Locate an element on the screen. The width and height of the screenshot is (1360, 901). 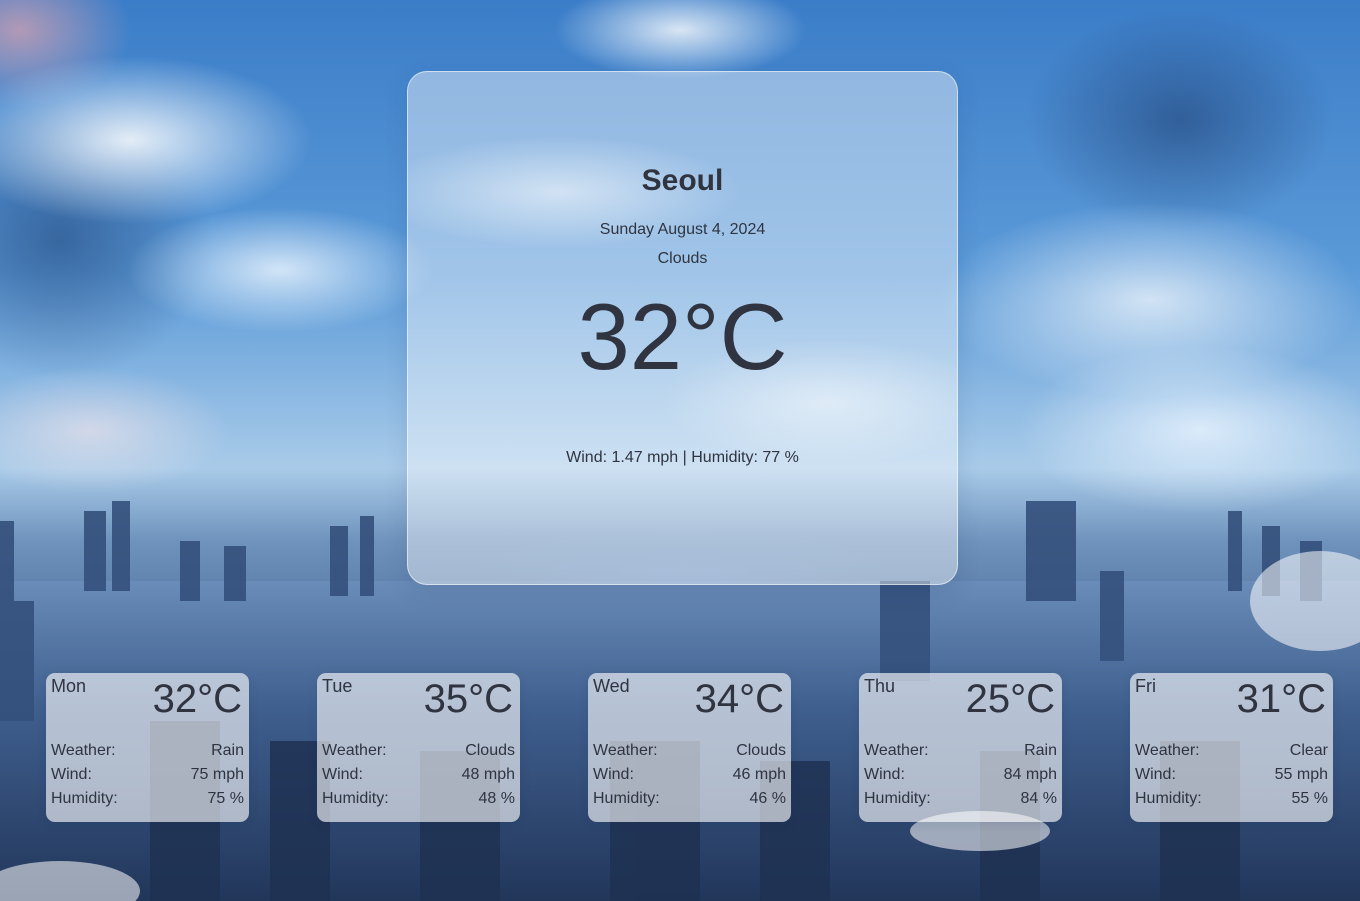
forecast-temperature: 32°C is located at coordinates (197, 699).